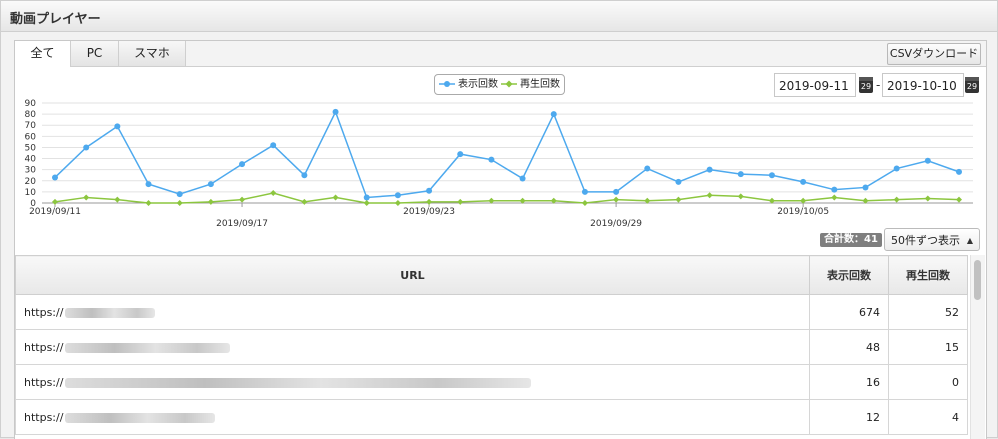  Describe the element at coordinates (478, 84) in the screenshot. I see `legend-label-views: 表示回数` at that location.